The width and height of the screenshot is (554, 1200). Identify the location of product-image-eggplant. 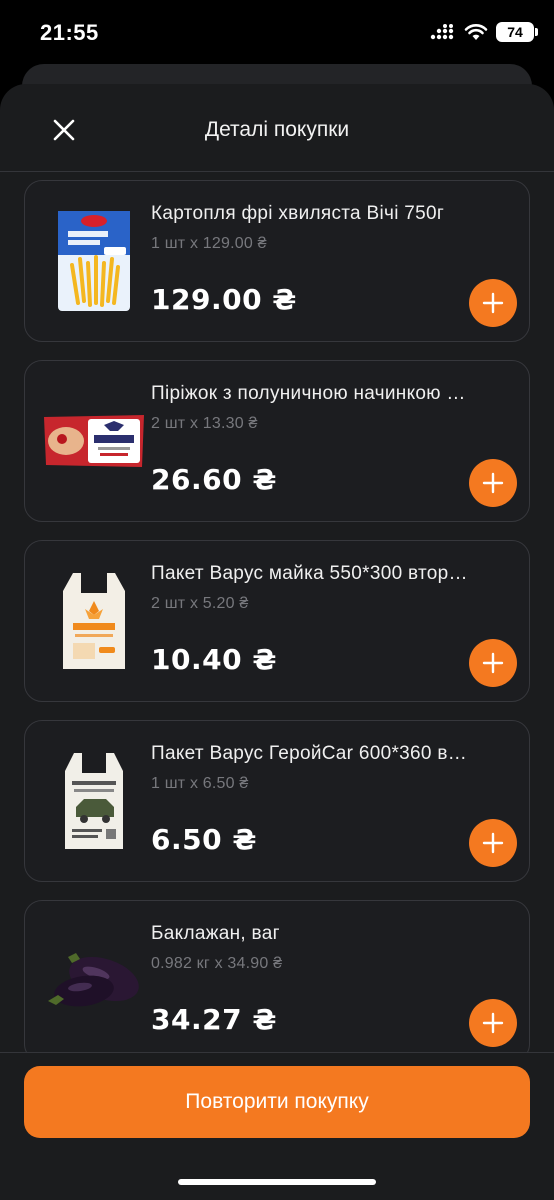
(94, 981).